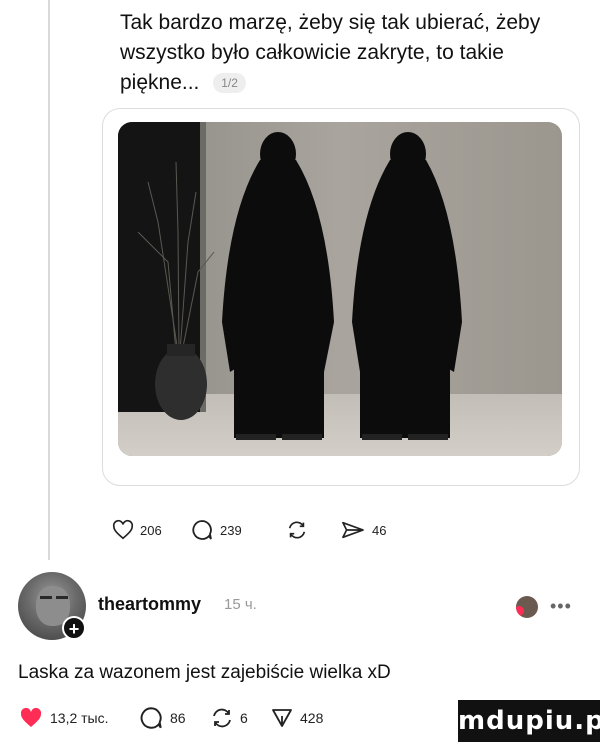 This screenshot has width=600, height=742. Describe the element at coordinates (49, 280) in the screenshot. I see `thread-line` at that location.